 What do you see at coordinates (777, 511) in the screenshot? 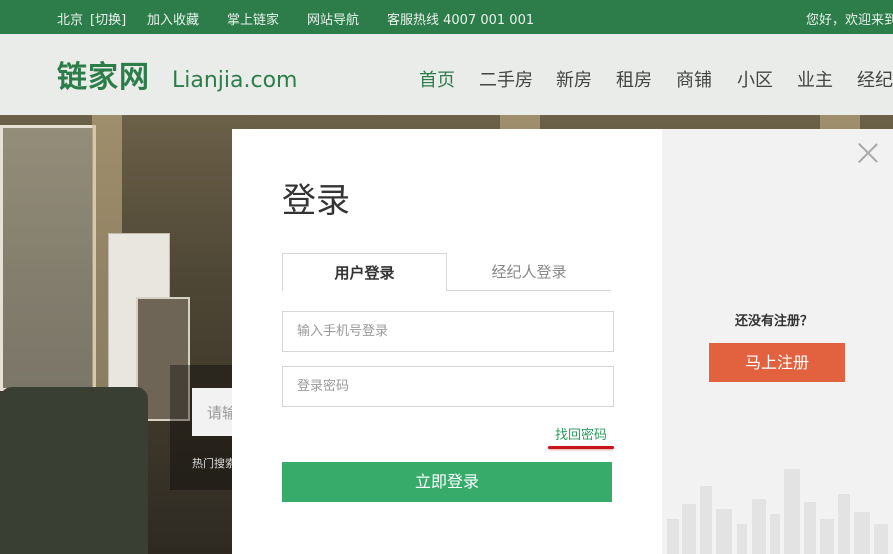
I see `skyline-illustration` at bounding box center [777, 511].